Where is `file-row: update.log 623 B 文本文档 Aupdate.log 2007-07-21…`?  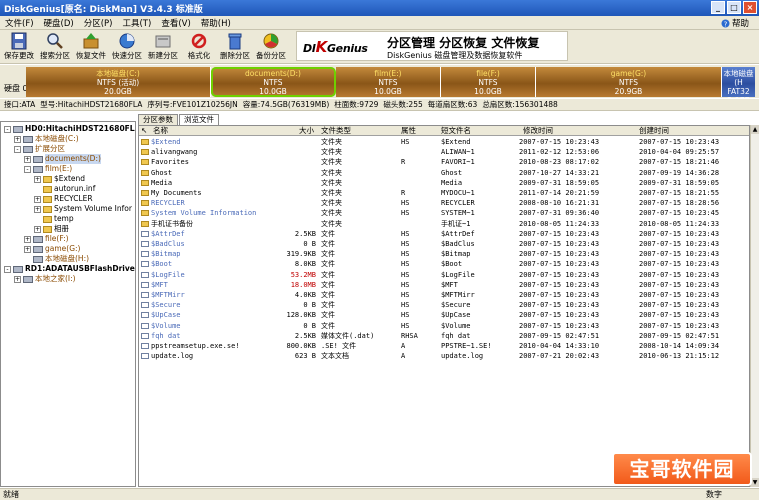
file-row: update.log 623 B 文本文档 Aupdate.log 2007-07-21… is located at coordinates (439, 356).